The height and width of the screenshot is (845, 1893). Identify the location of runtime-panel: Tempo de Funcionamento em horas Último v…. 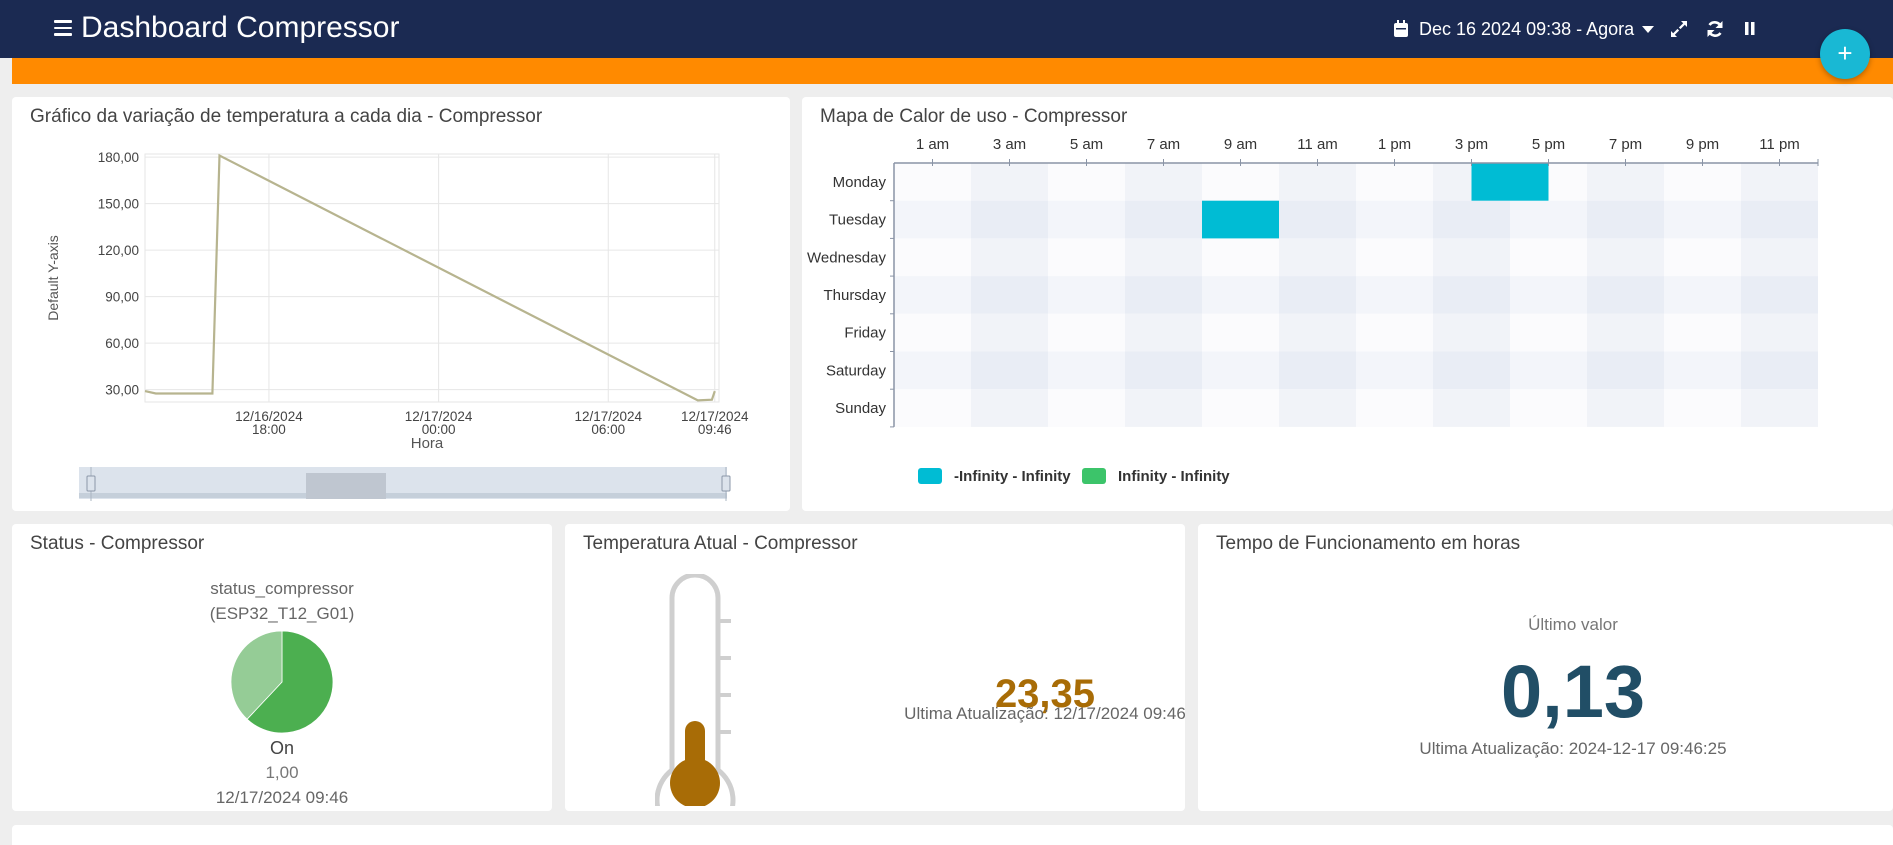
(1545, 667).